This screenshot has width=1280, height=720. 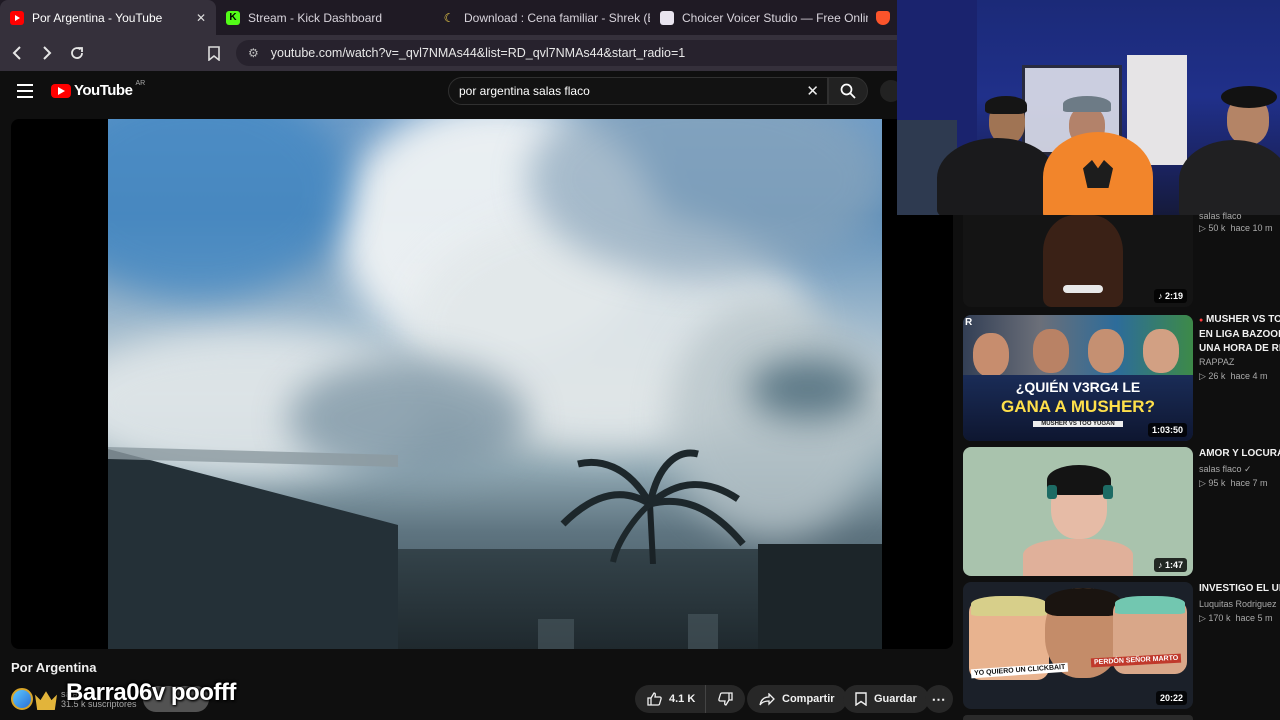 I want to click on channel-name: salas flaco ✓, so click(x=1225, y=469).